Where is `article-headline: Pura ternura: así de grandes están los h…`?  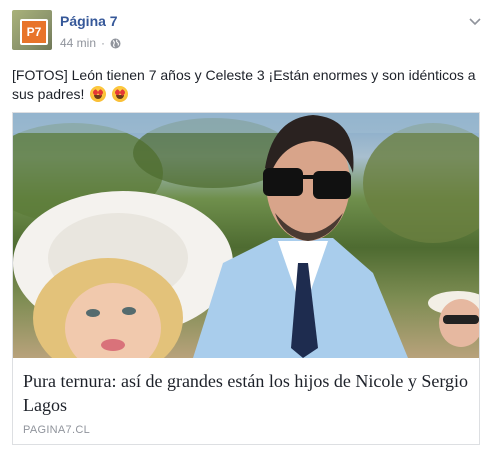
article-headline: Pura ternura: así de grandes están los h… is located at coordinates (246, 393).